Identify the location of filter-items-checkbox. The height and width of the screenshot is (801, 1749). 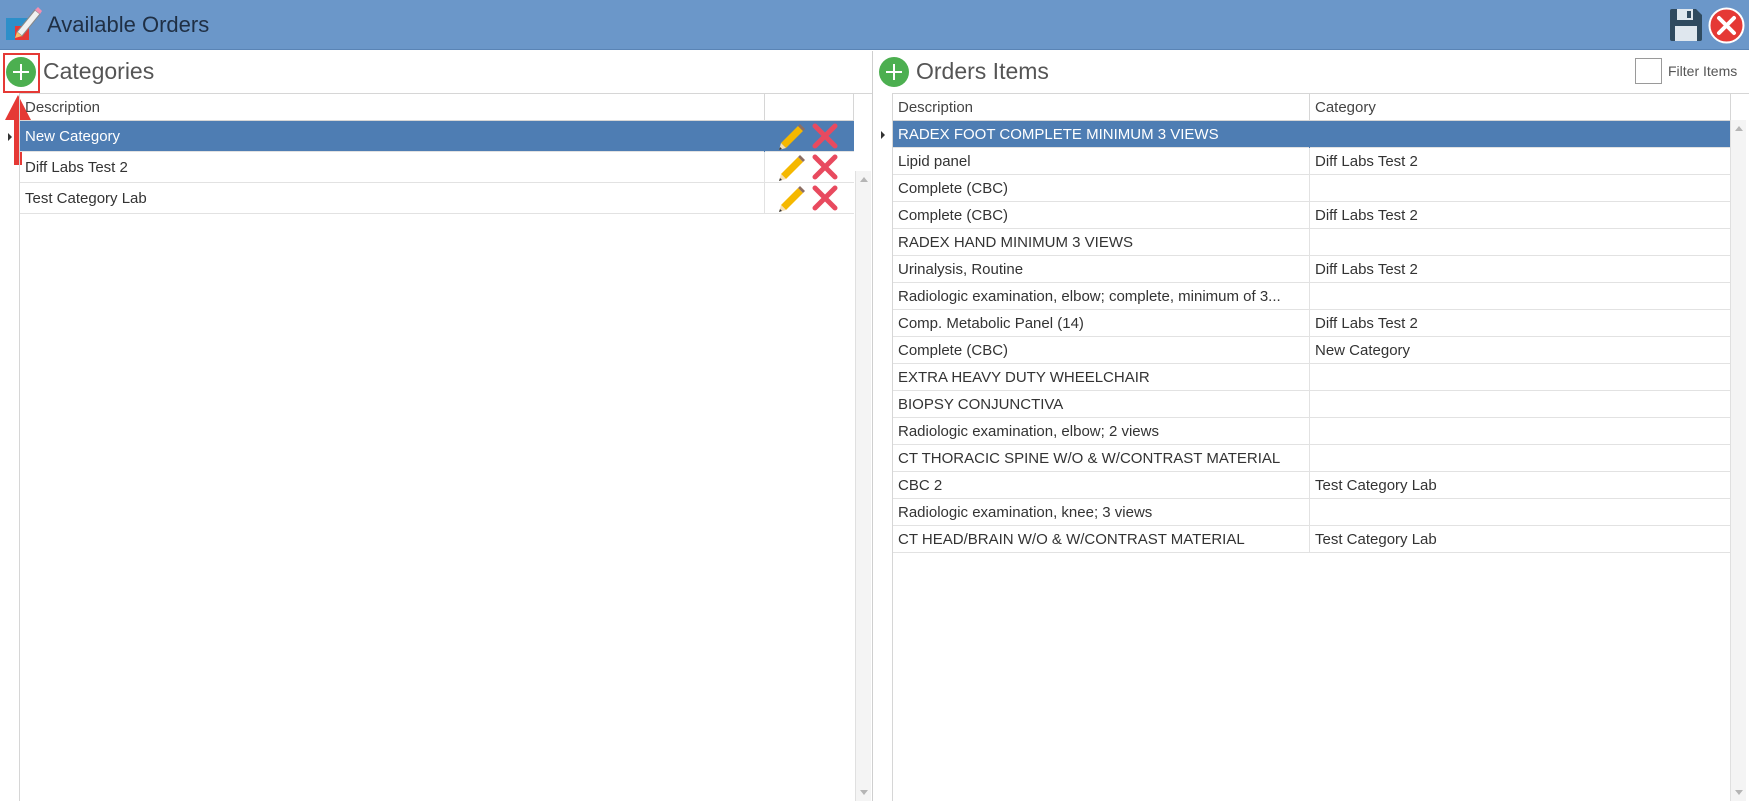
(1648, 71).